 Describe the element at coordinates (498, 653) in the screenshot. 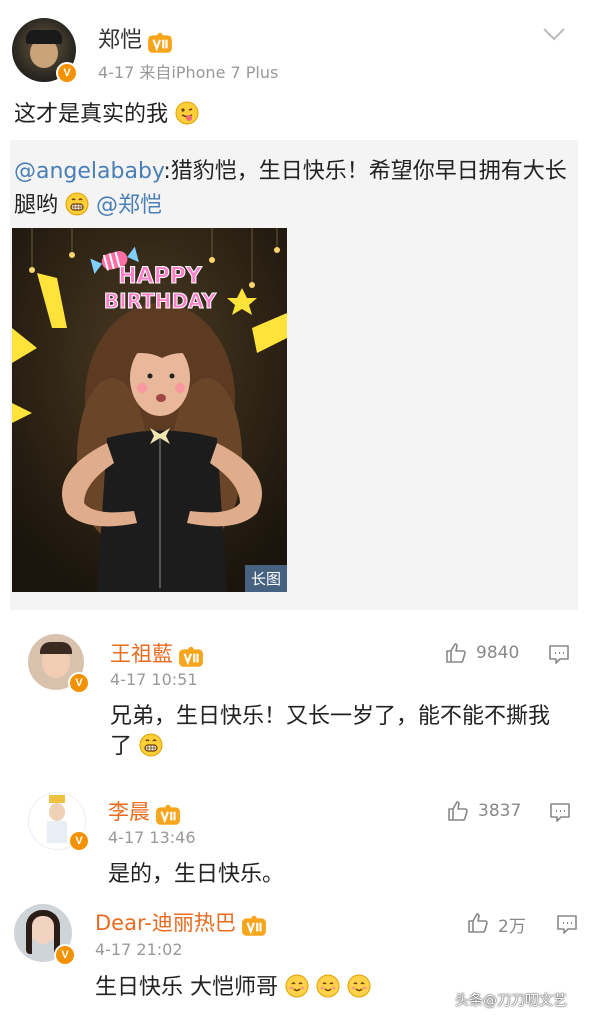

I see `like-count: 9840` at that location.